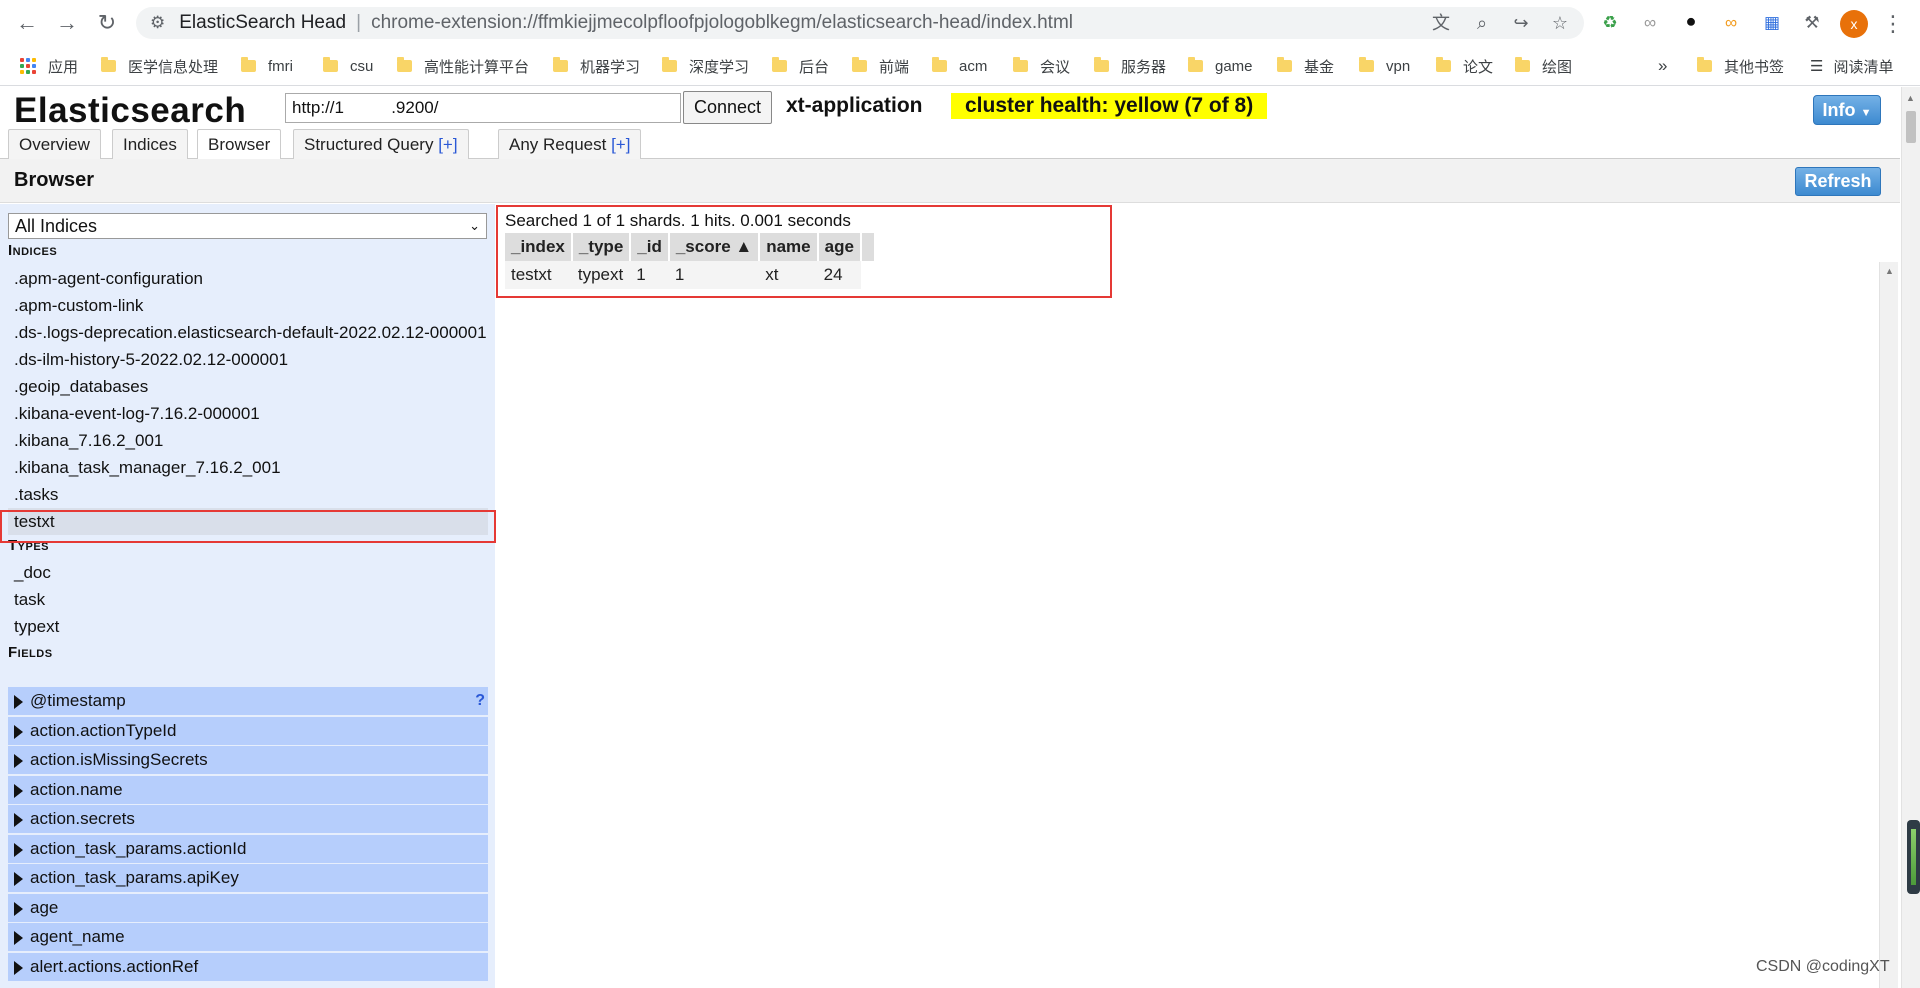  I want to click on column-header: _type, so click(601, 247).